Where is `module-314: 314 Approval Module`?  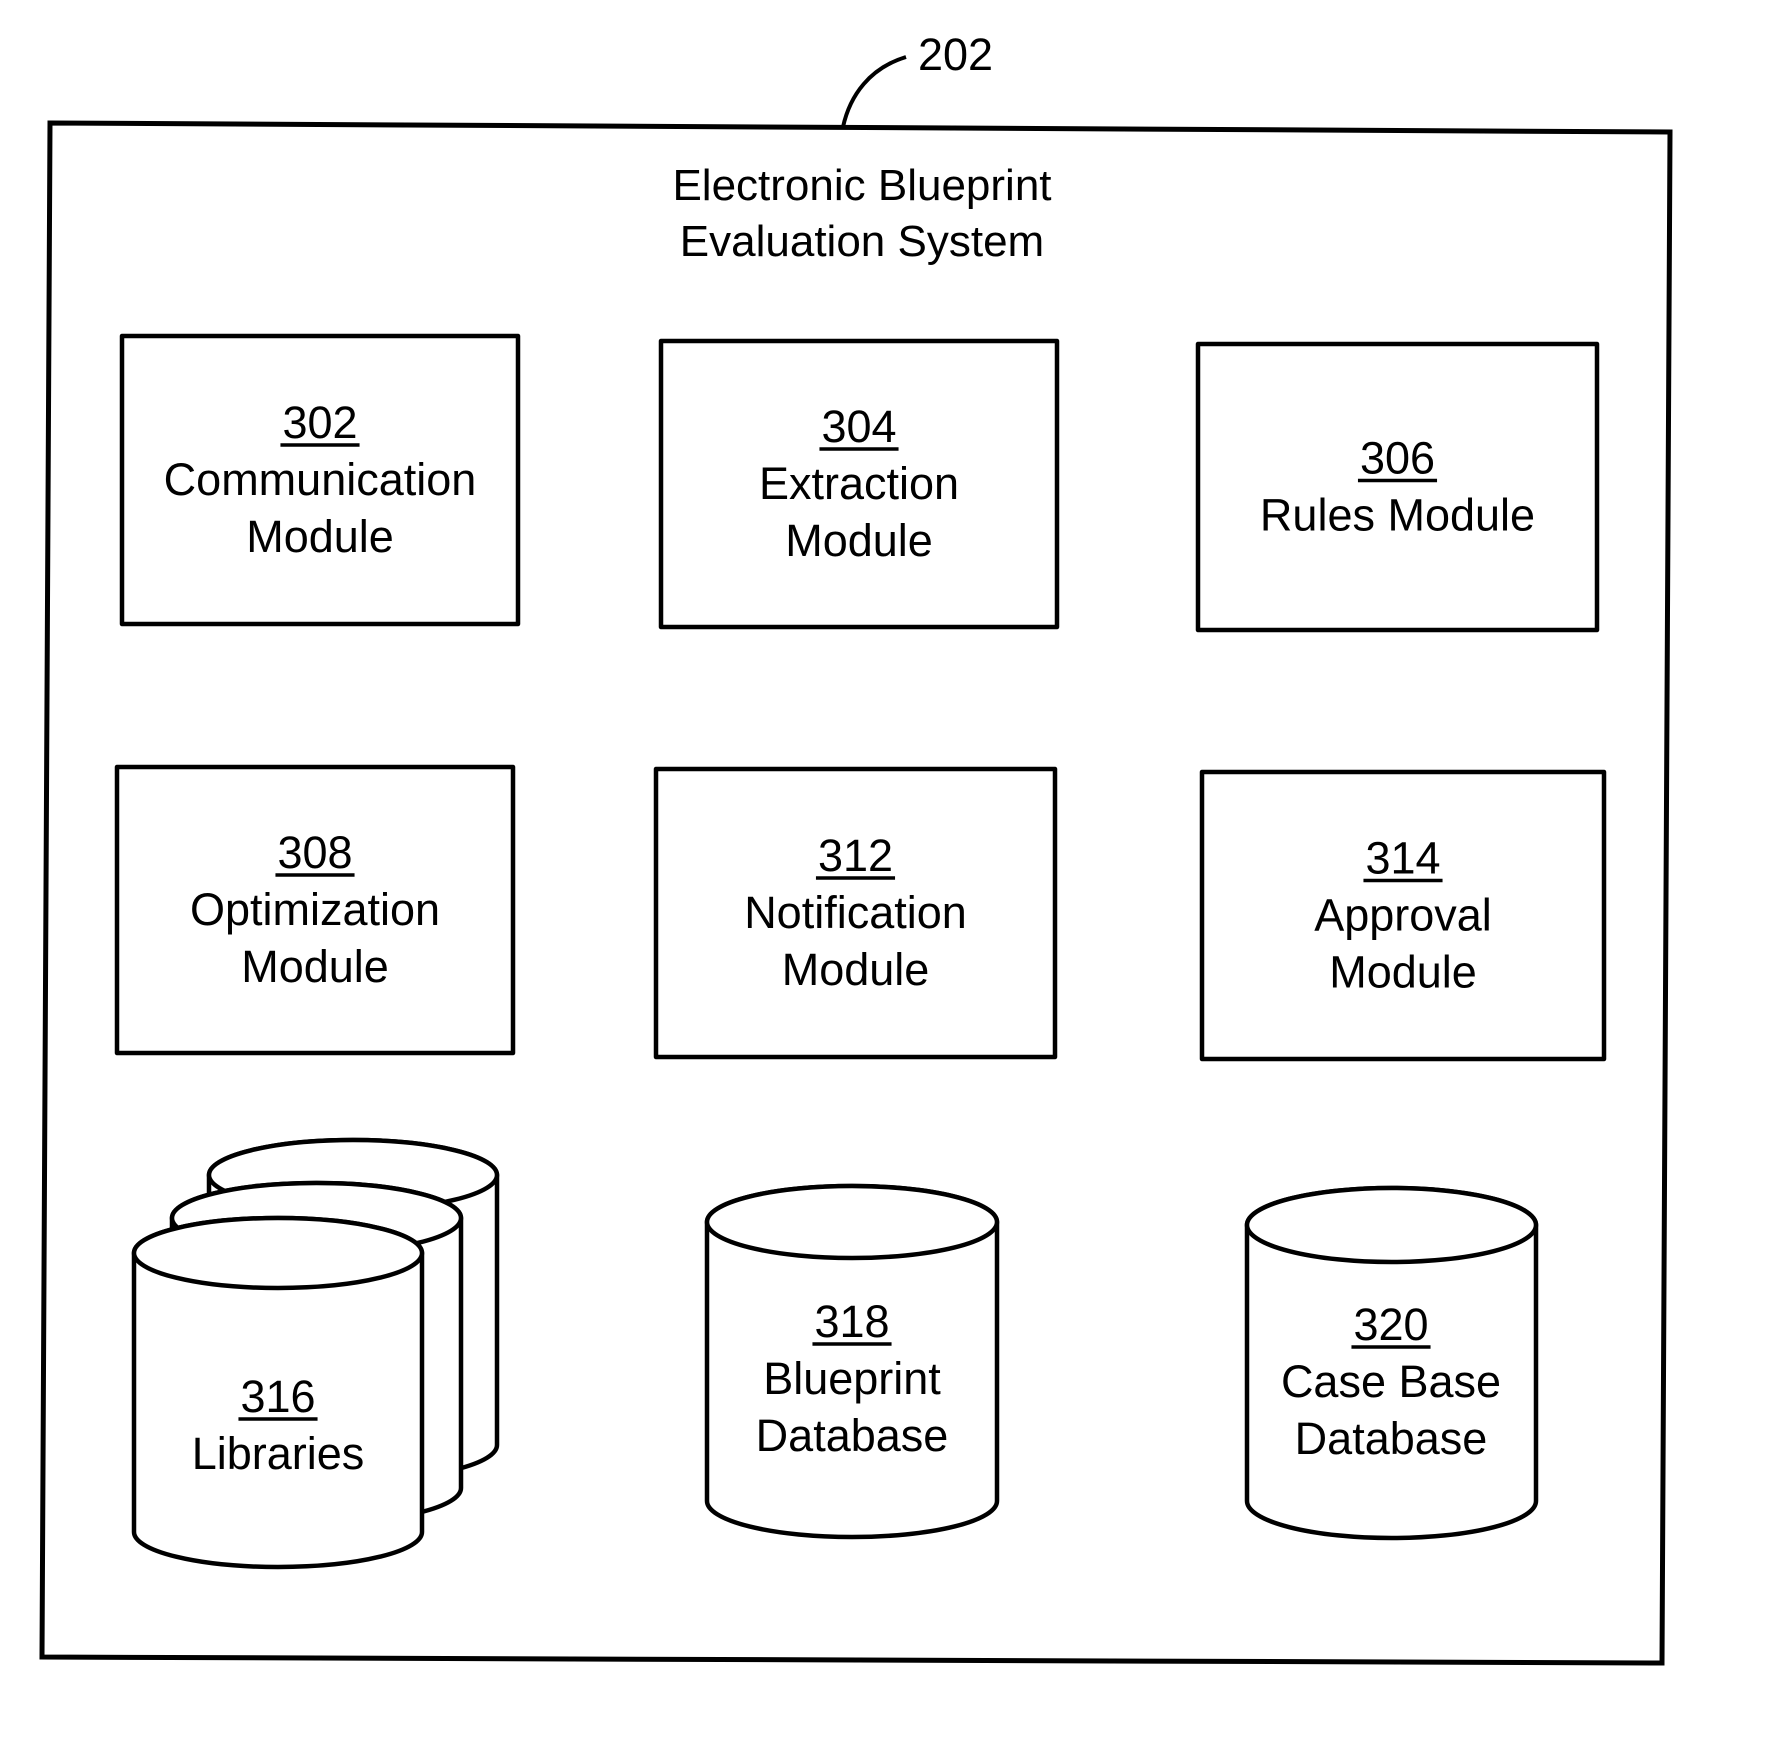
module-314: 314 Approval Module is located at coordinates (1403, 915).